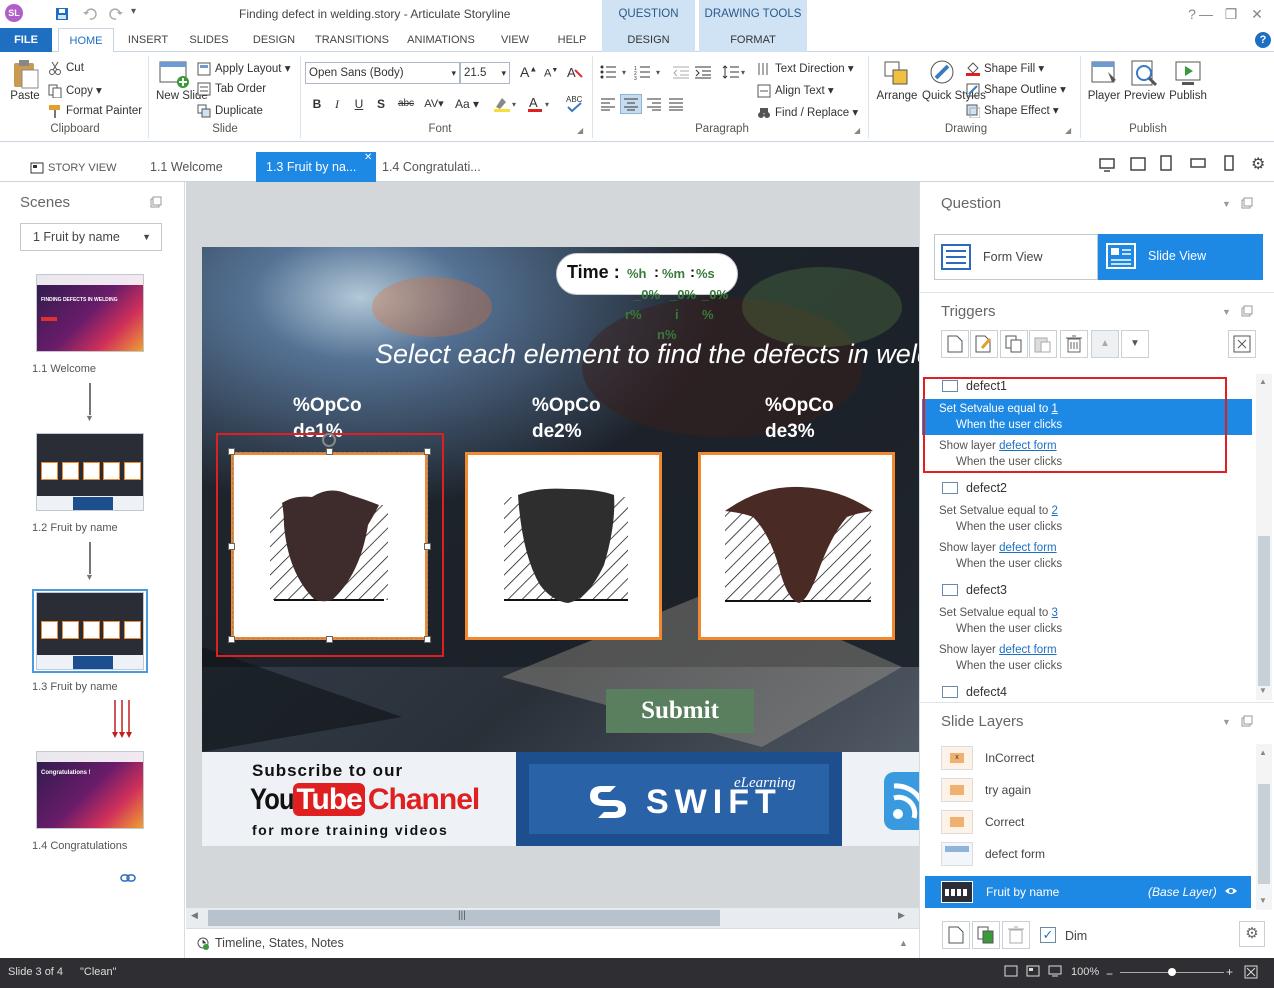 The image size is (1274, 988). What do you see at coordinates (1016, 935) in the screenshot?
I see `delete-layer-button` at bounding box center [1016, 935].